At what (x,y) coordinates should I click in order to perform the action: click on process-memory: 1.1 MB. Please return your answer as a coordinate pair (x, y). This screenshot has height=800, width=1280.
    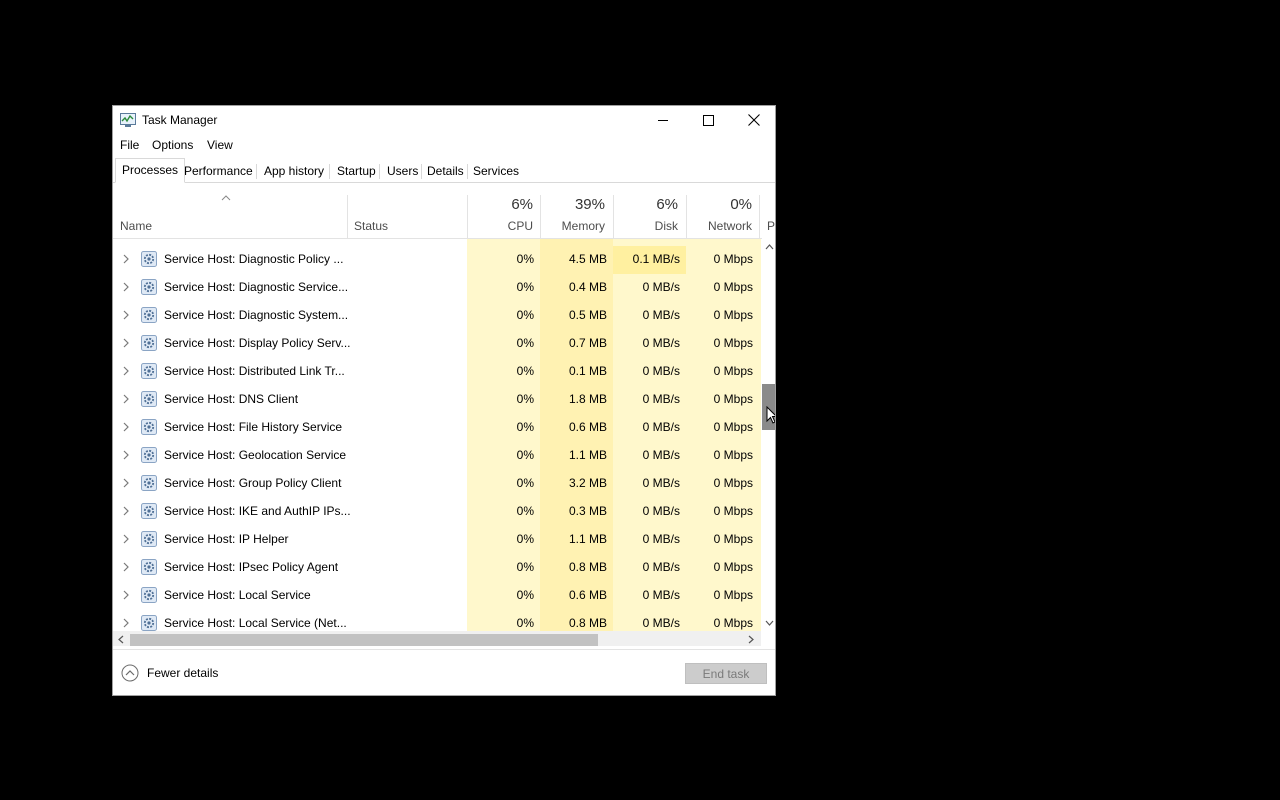
    Looking at the image, I should click on (587, 539).